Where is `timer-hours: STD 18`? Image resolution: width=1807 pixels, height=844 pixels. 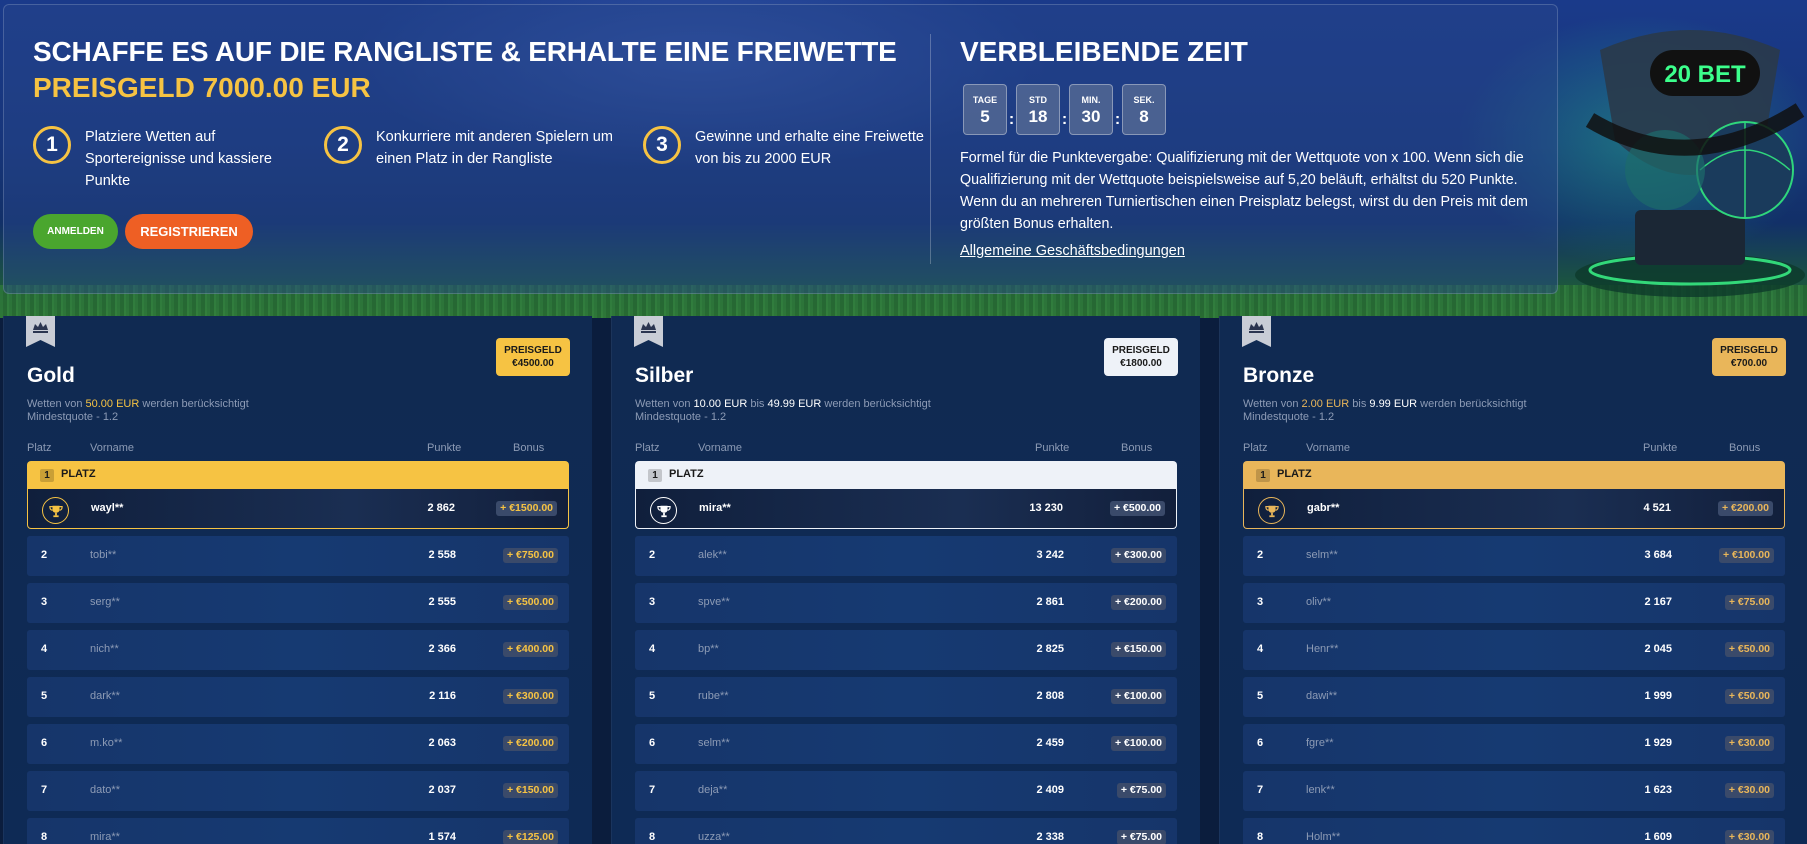
timer-hours: STD 18 is located at coordinates (1038, 109).